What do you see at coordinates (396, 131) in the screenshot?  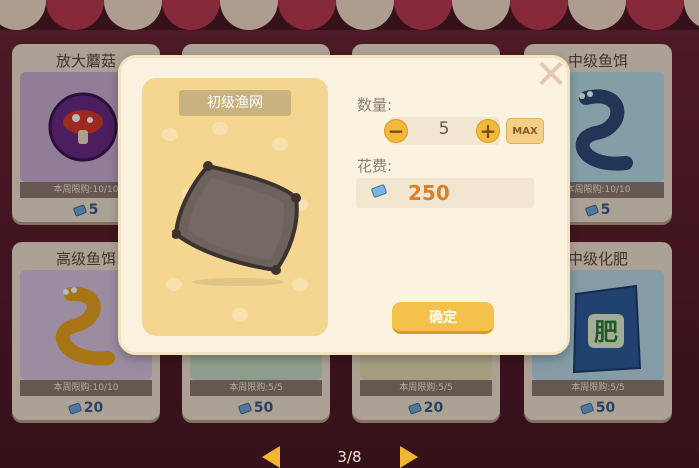 I see `minus-button: −` at bounding box center [396, 131].